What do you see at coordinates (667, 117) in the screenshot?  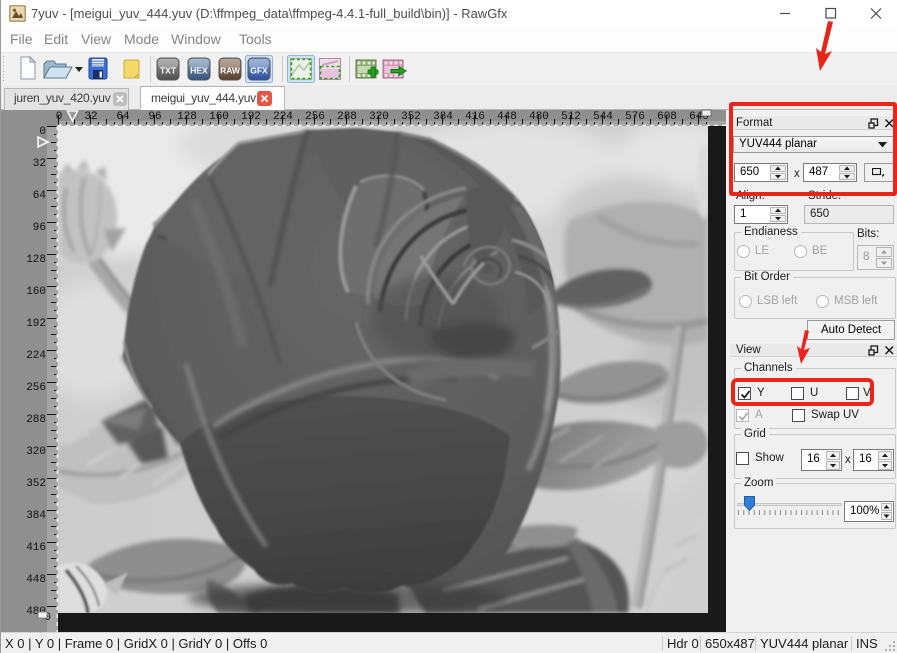 I see `svg-text: 608` at bounding box center [667, 117].